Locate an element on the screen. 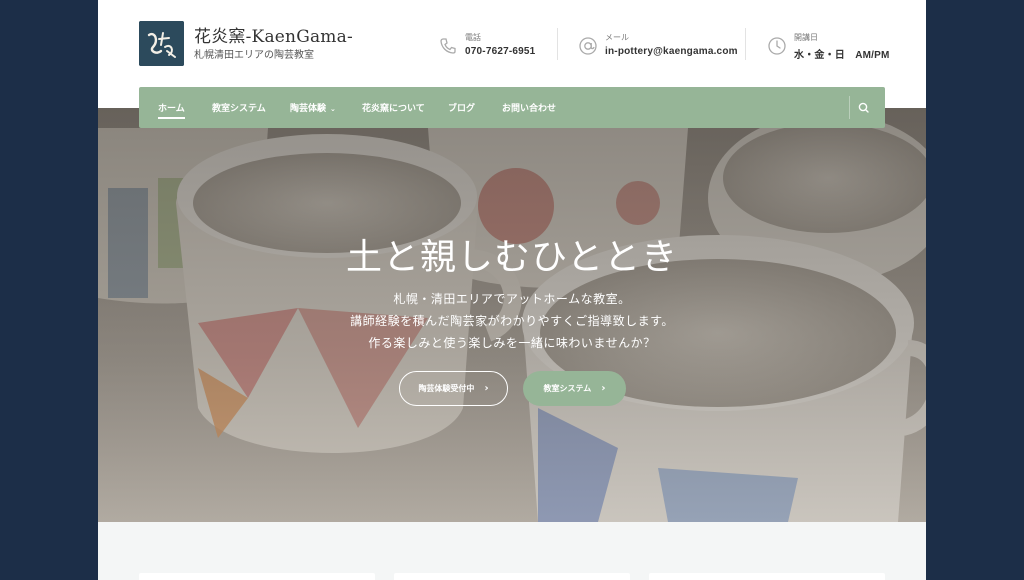  nav-item-label: お問い合わせ is located at coordinates (529, 109).